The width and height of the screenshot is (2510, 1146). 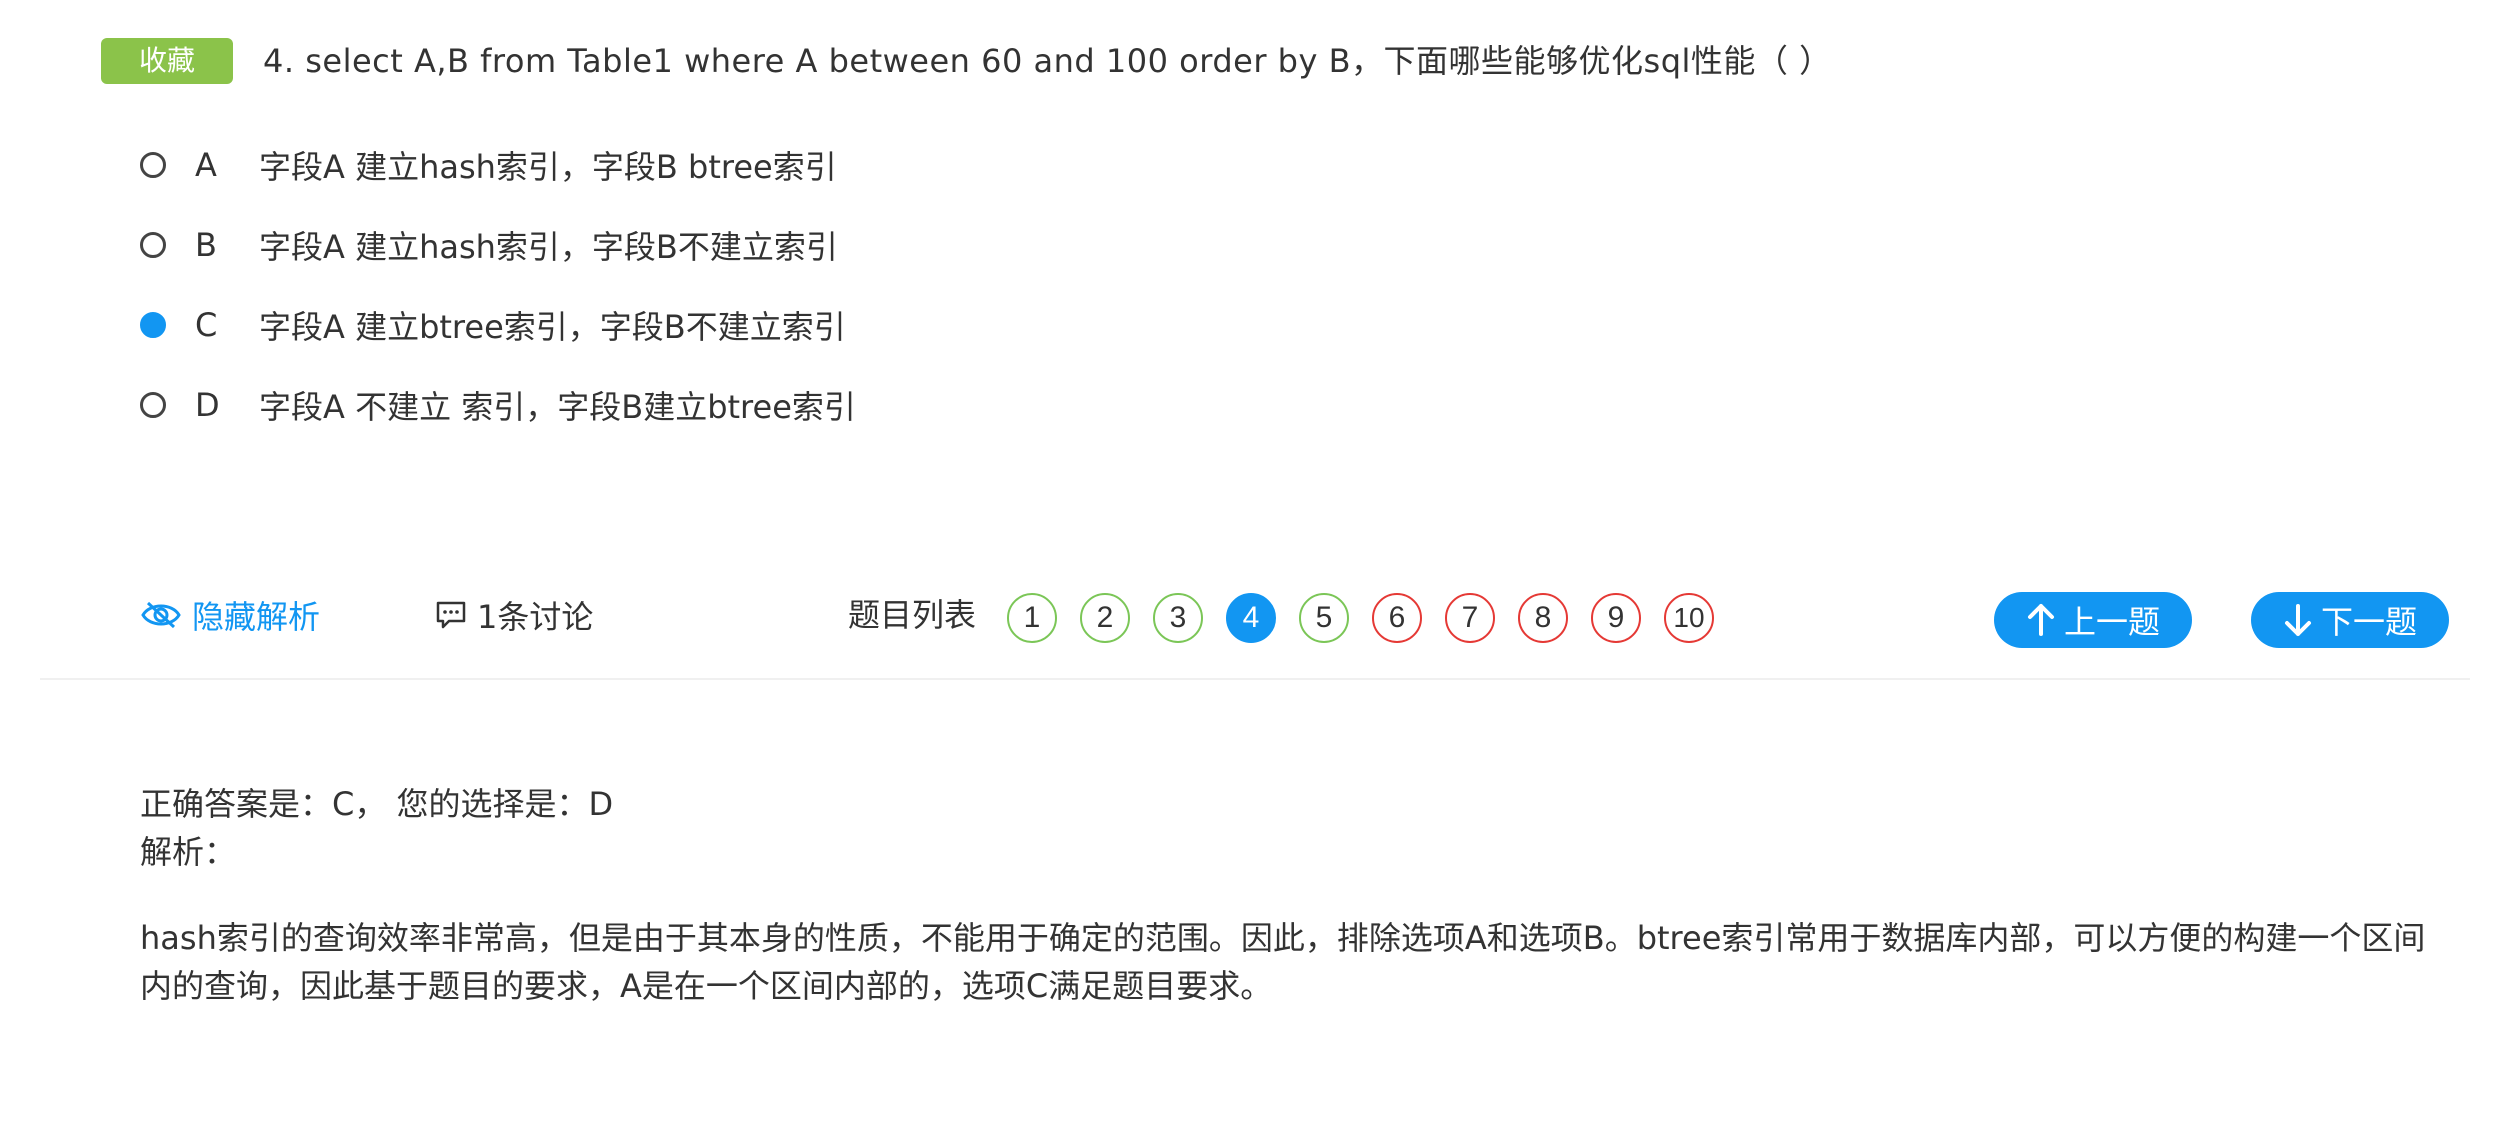 What do you see at coordinates (1543, 618) in the screenshot?
I see `question-number-8: 8` at bounding box center [1543, 618].